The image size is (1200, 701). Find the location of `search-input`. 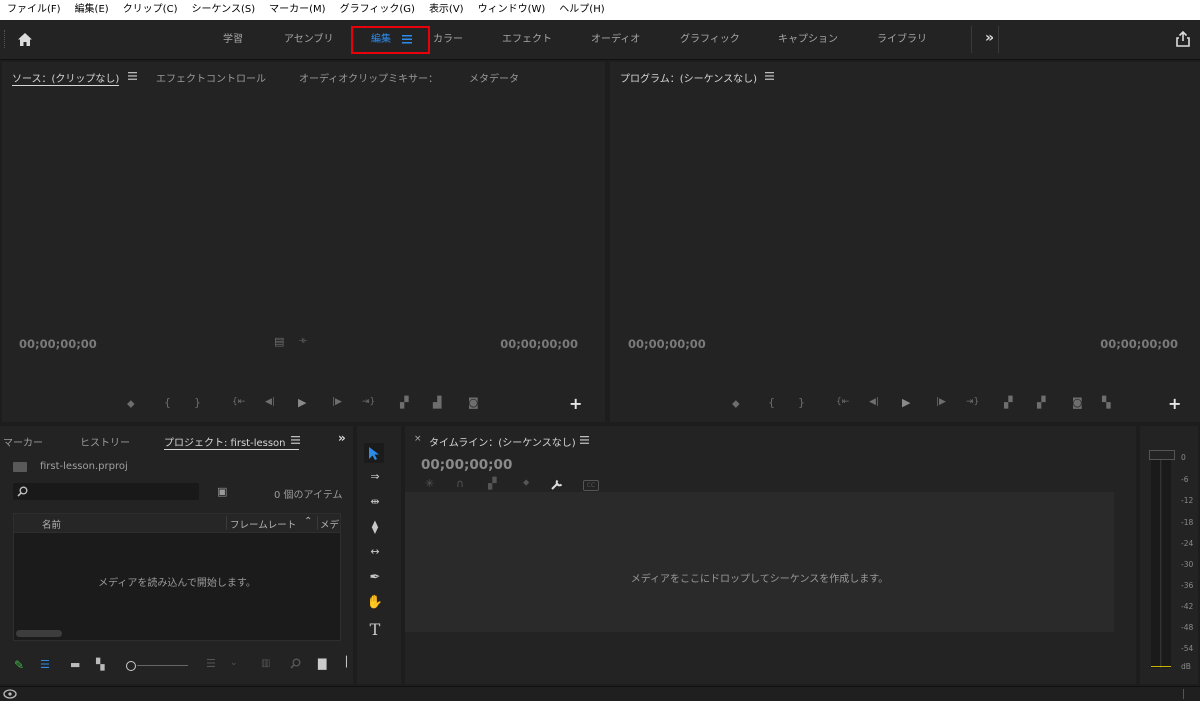

search-input is located at coordinates (106, 491).